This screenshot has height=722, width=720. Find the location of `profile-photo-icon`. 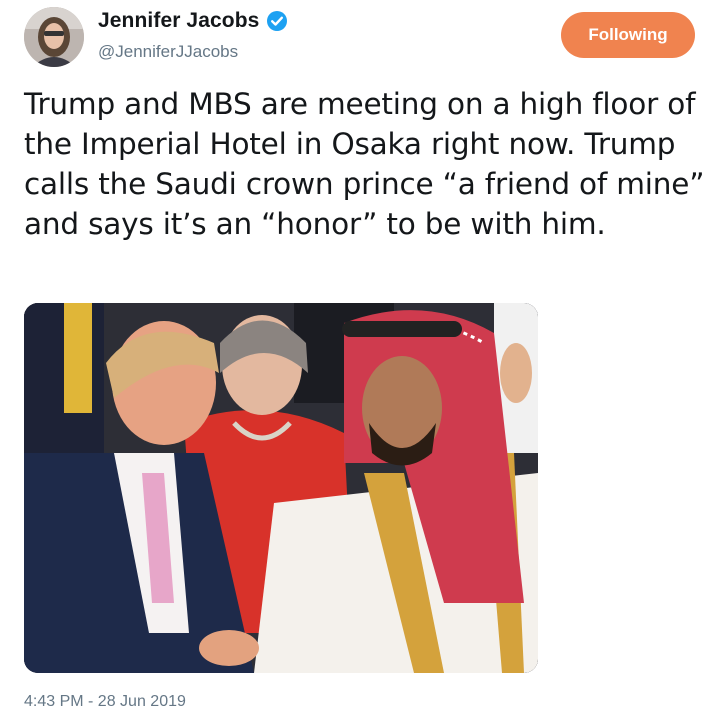

profile-photo-icon is located at coordinates (54, 37).